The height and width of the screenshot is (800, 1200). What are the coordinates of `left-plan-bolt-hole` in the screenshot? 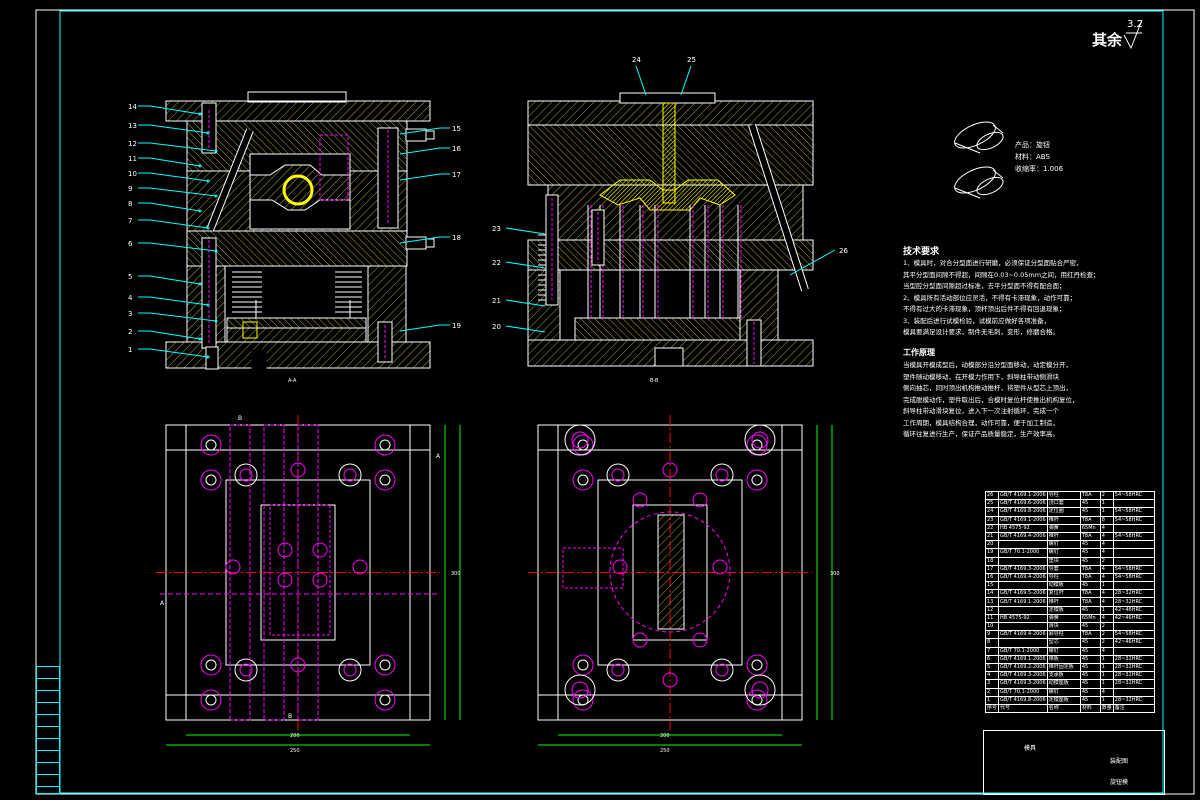 It's located at (385, 445).